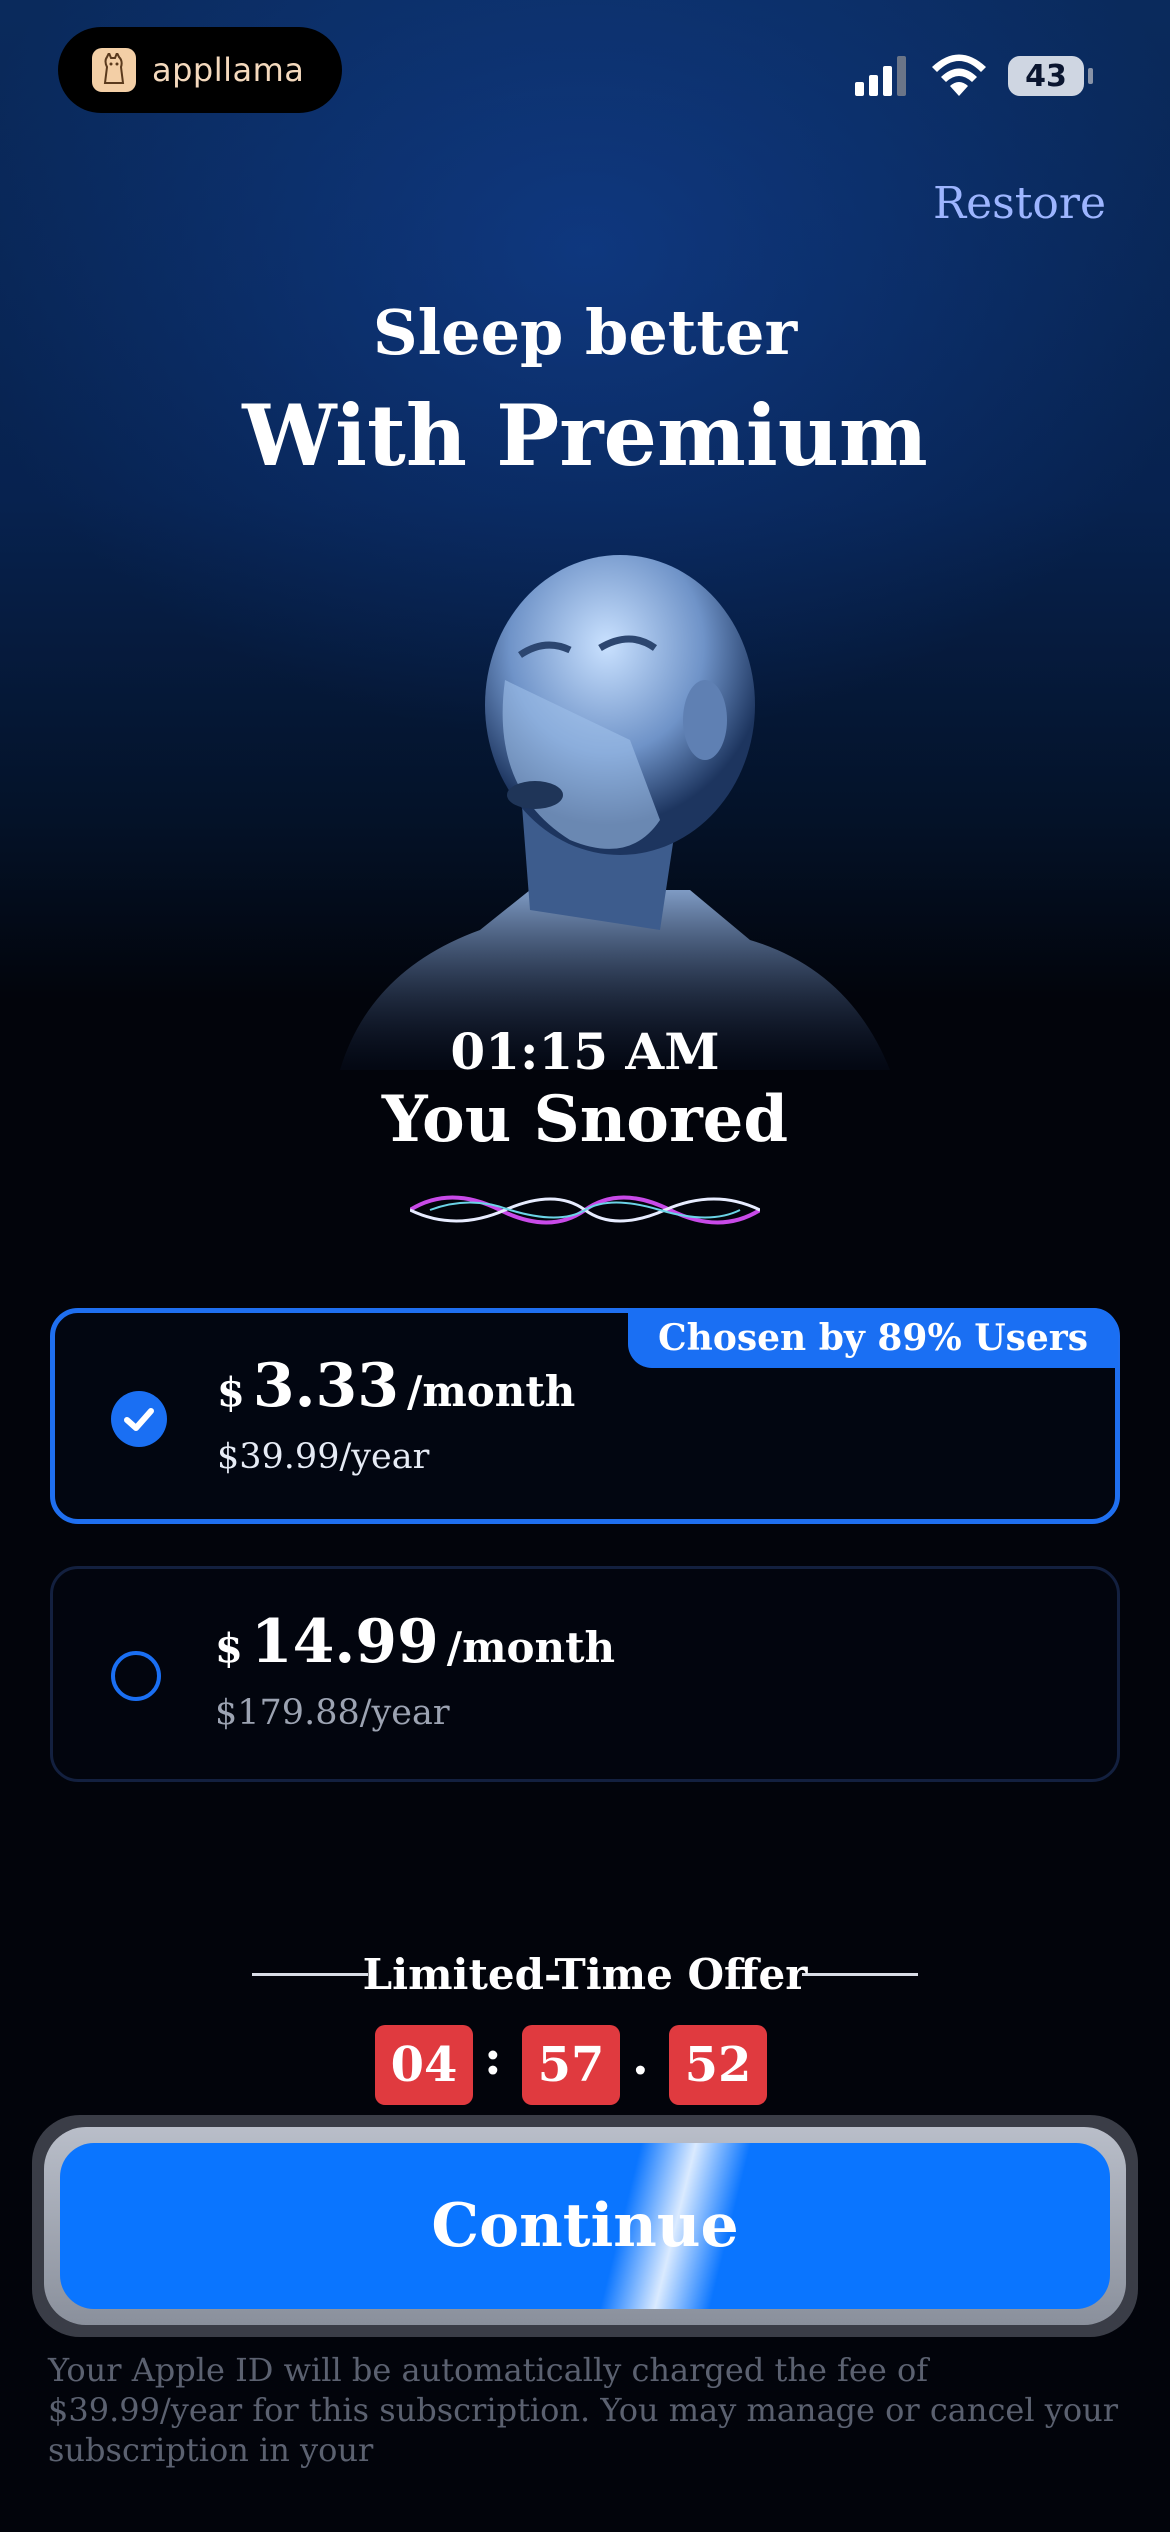  I want to click on timer-hours: 04, so click(424, 2065).